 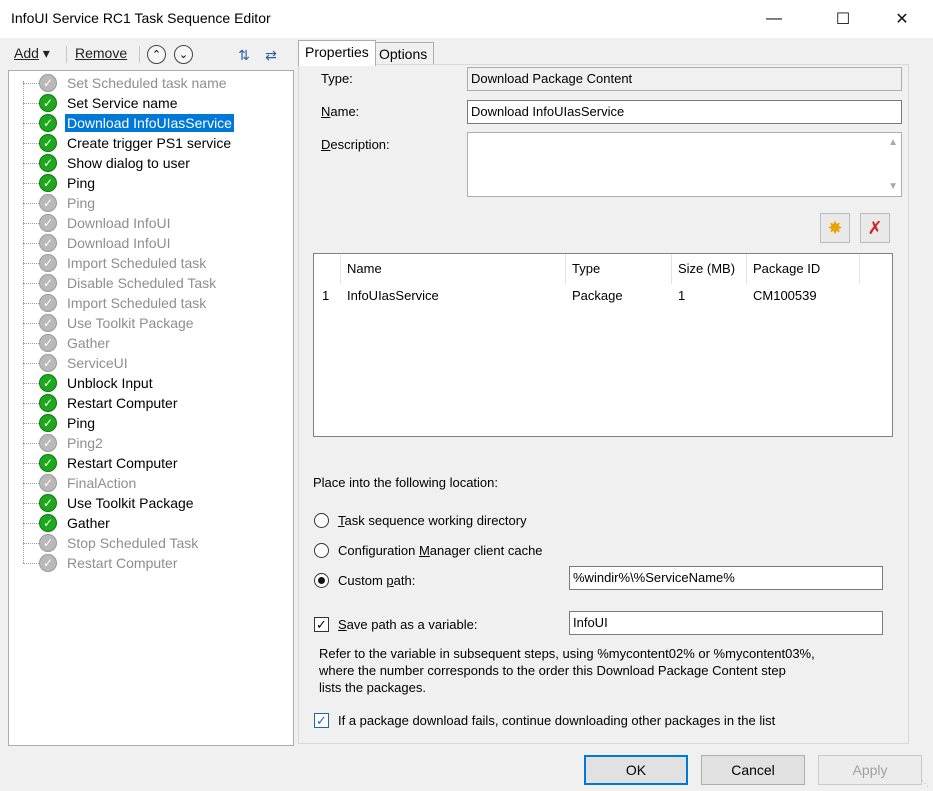 What do you see at coordinates (149, 483) in the screenshot?
I see `tree-item: ✓ FinalAction` at bounding box center [149, 483].